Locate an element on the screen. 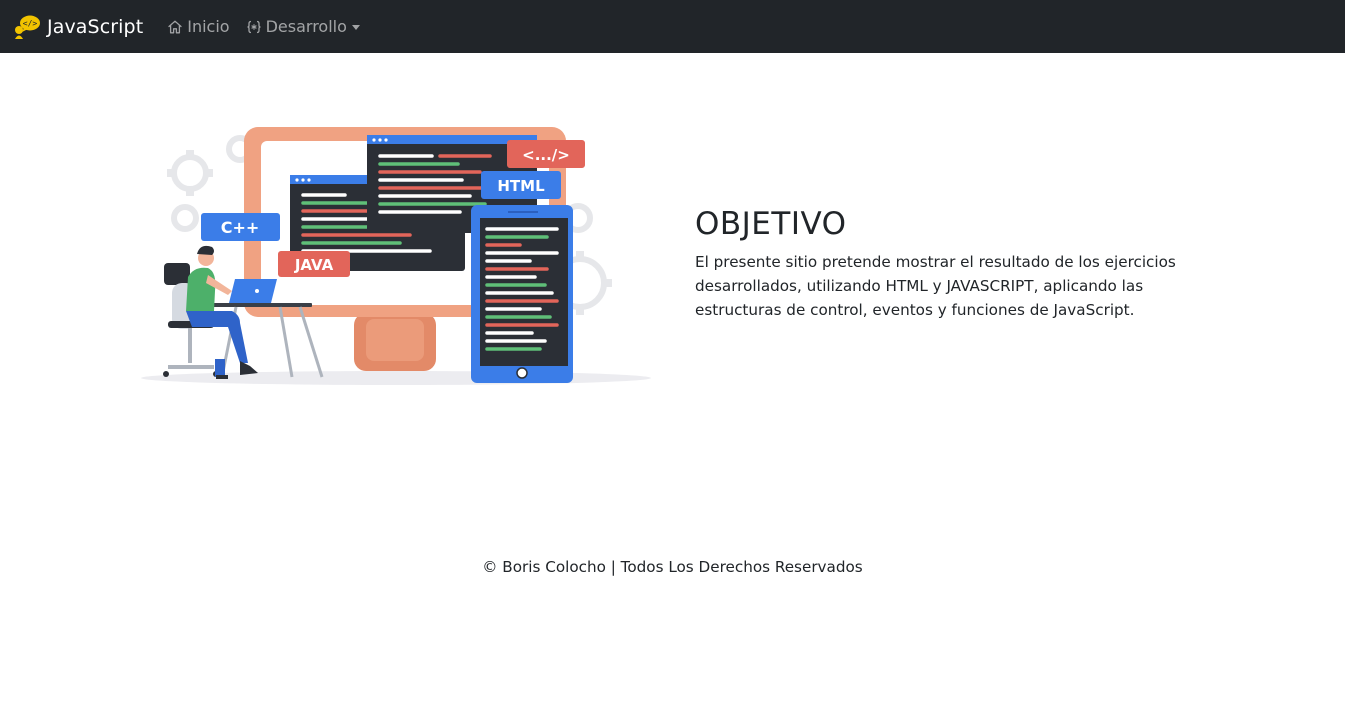  nav-item-label: Inicio is located at coordinates (208, 26).